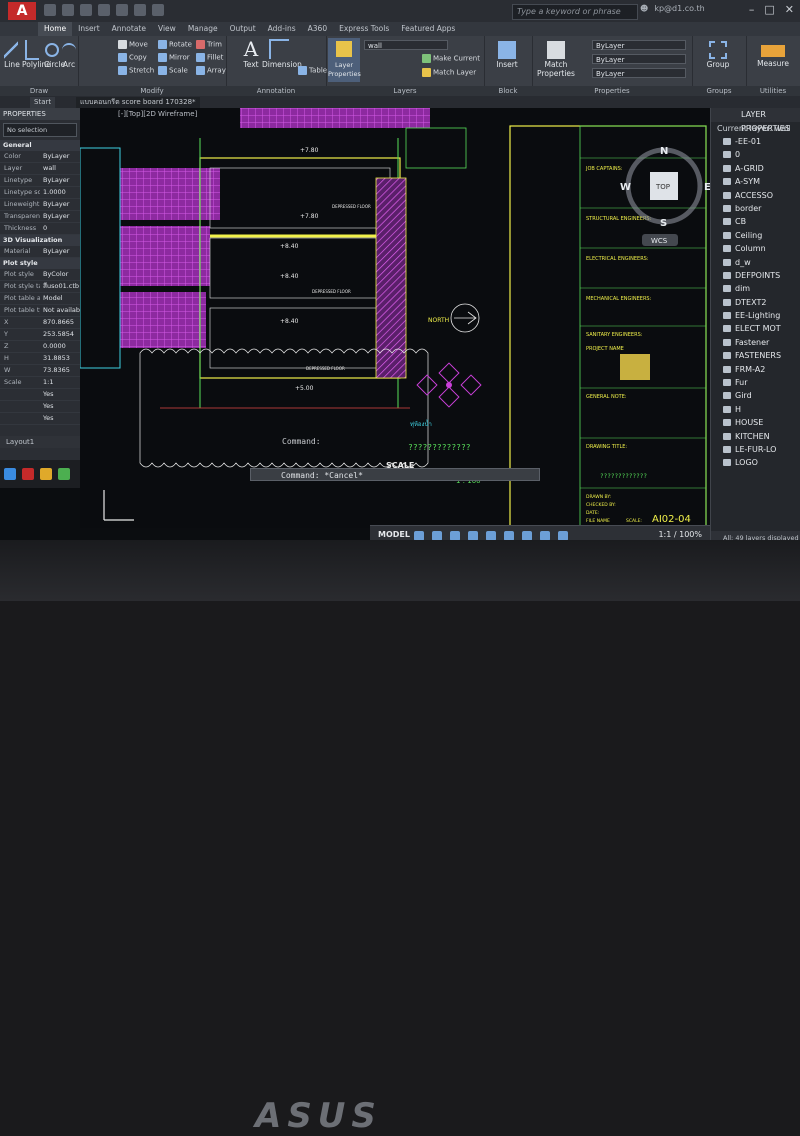 The image size is (800, 1136). What do you see at coordinates (644, 8) in the screenshot?
I see `user-icon: ☻` at bounding box center [644, 8].